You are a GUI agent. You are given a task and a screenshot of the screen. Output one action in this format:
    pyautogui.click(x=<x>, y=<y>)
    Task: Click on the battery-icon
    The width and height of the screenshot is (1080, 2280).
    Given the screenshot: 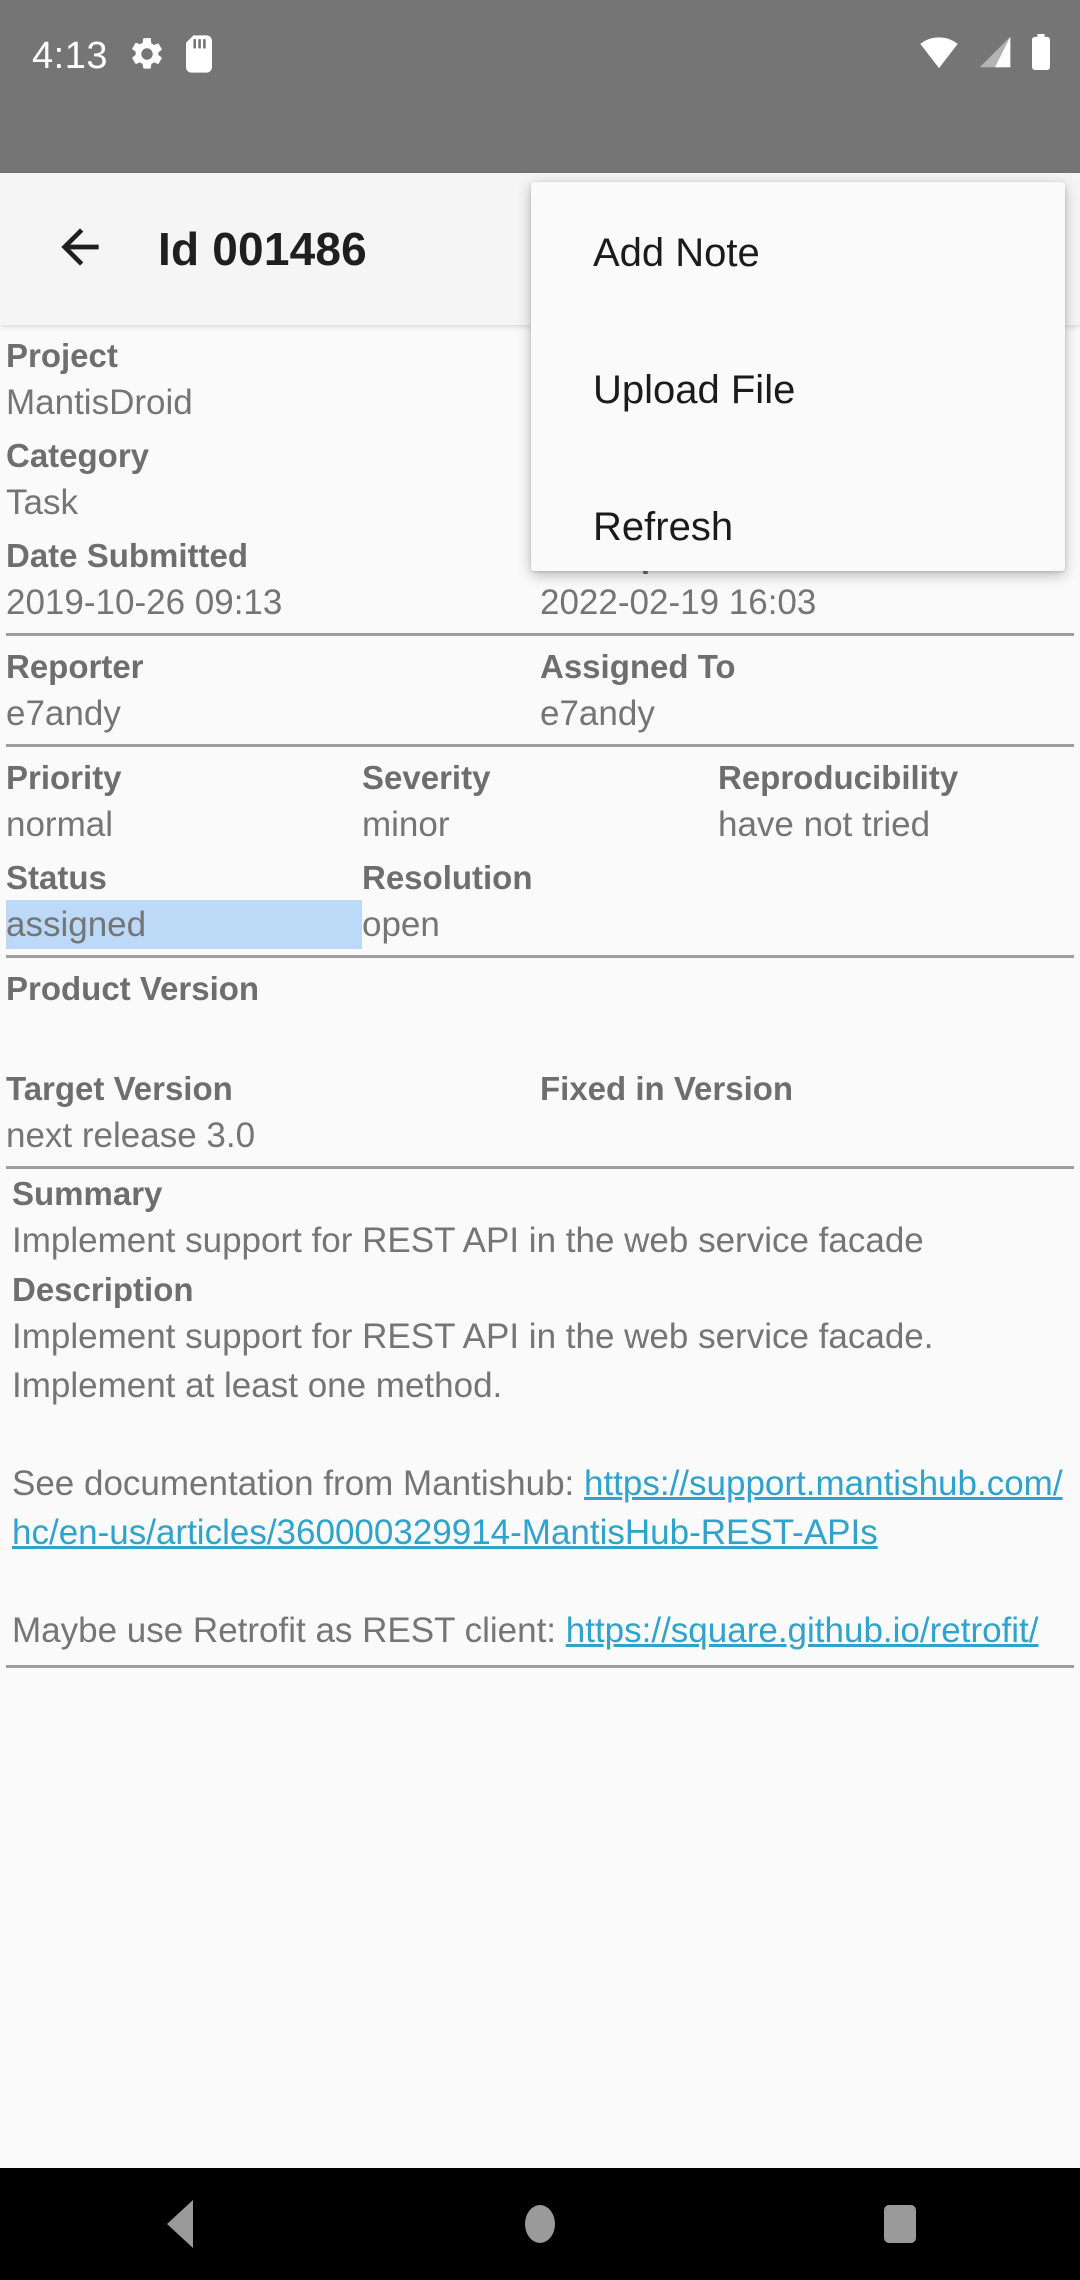 What is the action you would take?
    pyautogui.click(x=1041, y=54)
    